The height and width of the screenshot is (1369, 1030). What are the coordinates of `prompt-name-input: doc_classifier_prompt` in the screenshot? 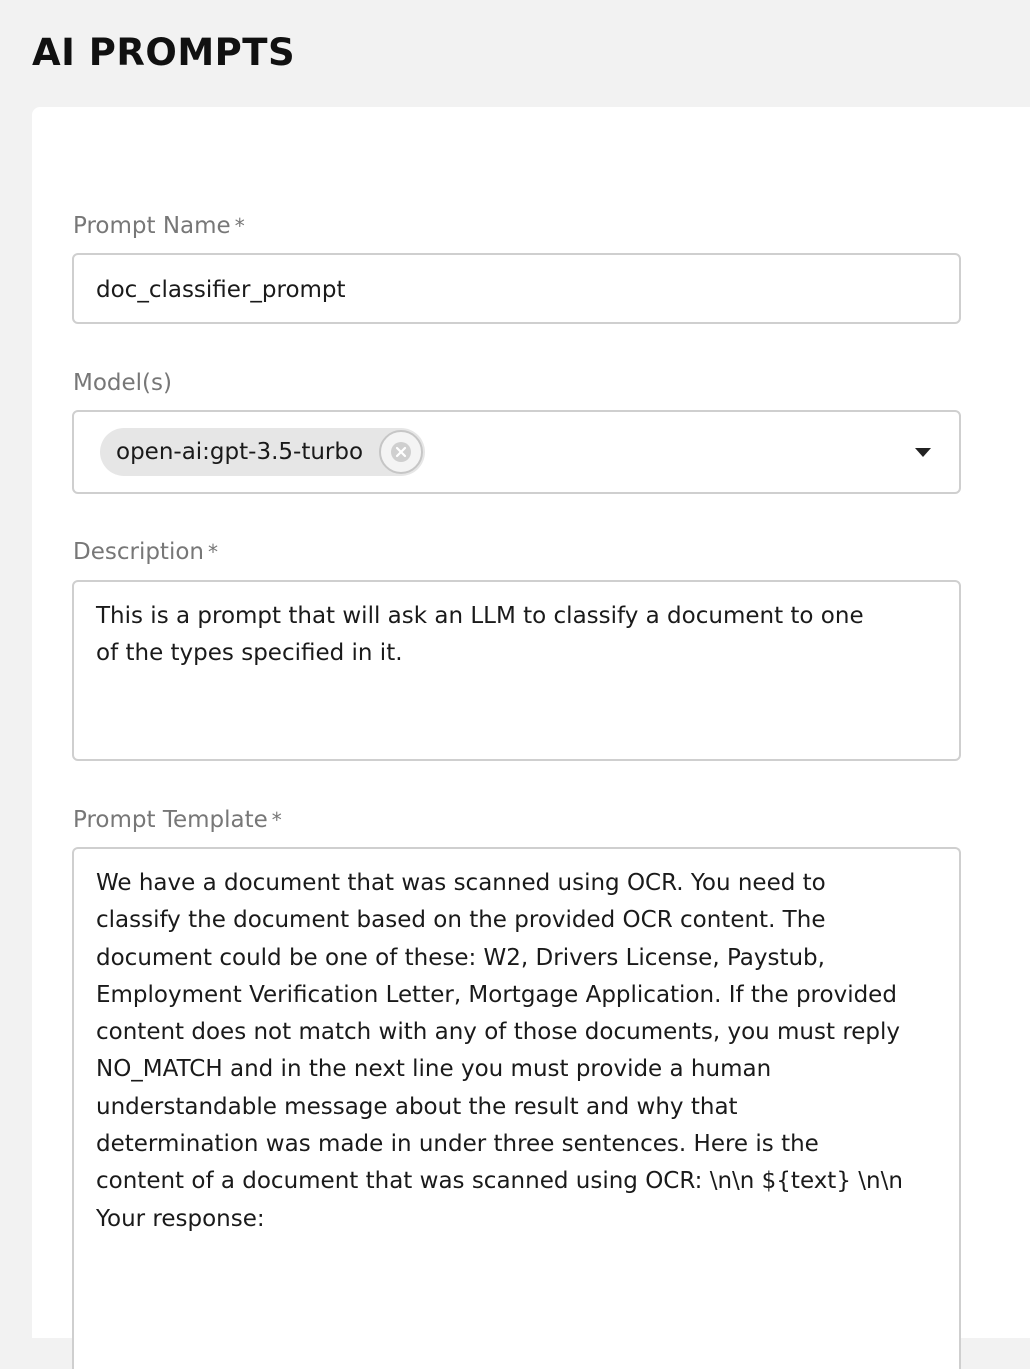 It's located at (516, 288).